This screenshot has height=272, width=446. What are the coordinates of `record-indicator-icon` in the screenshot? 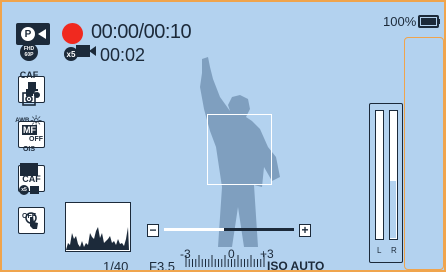 It's located at (72, 33).